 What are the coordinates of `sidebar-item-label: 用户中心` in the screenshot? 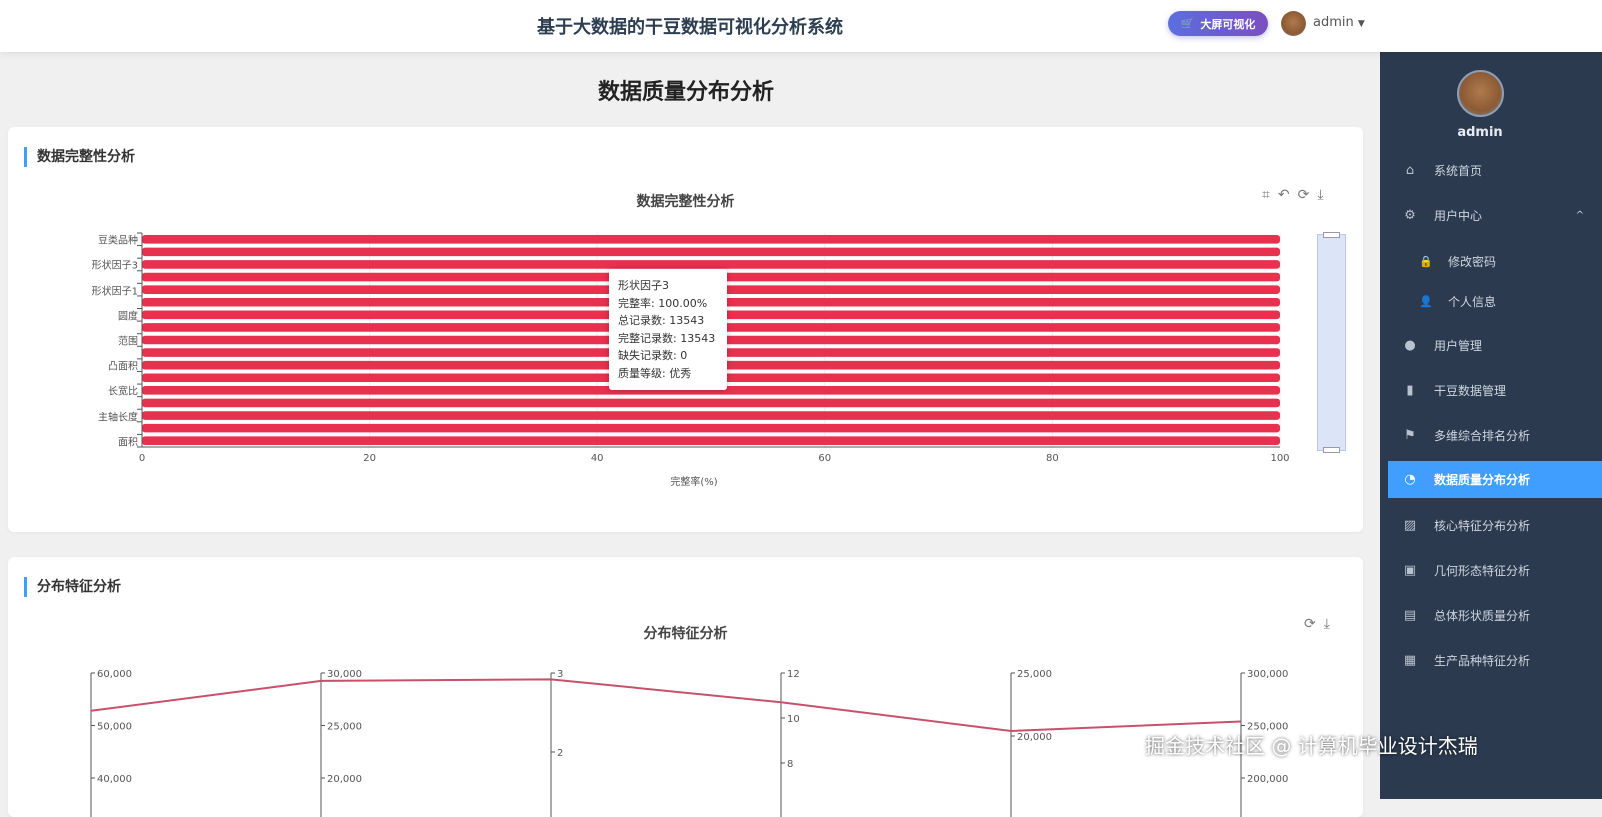 It's located at (1458, 216).